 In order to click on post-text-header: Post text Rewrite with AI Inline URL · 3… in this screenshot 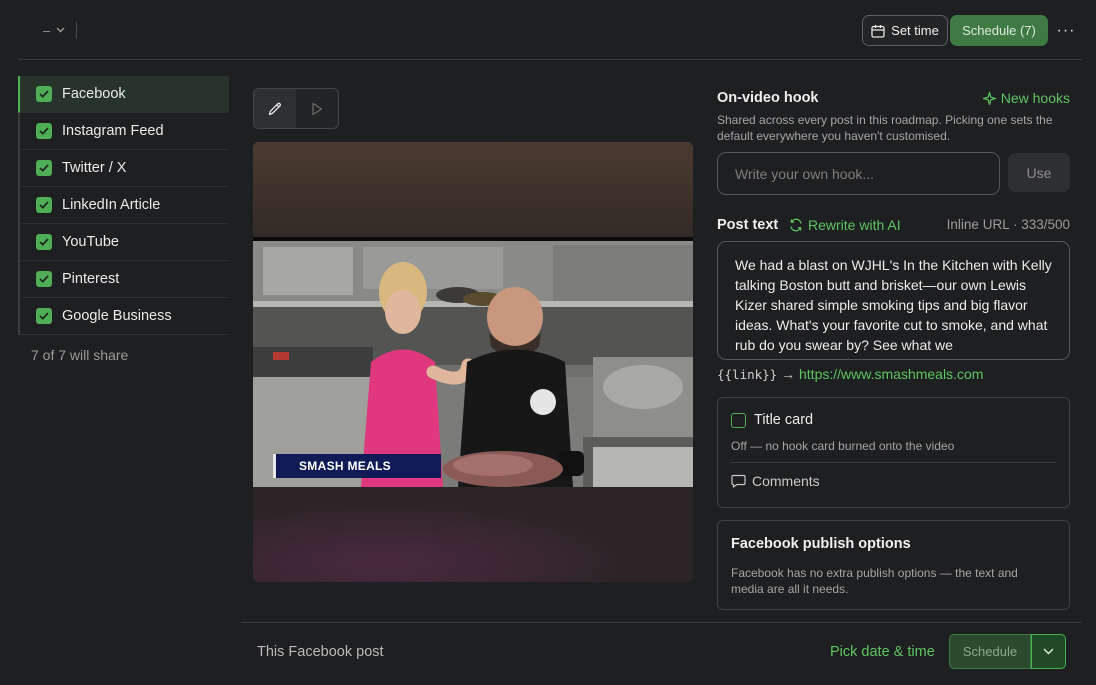, I will do `click(893, 226)`.